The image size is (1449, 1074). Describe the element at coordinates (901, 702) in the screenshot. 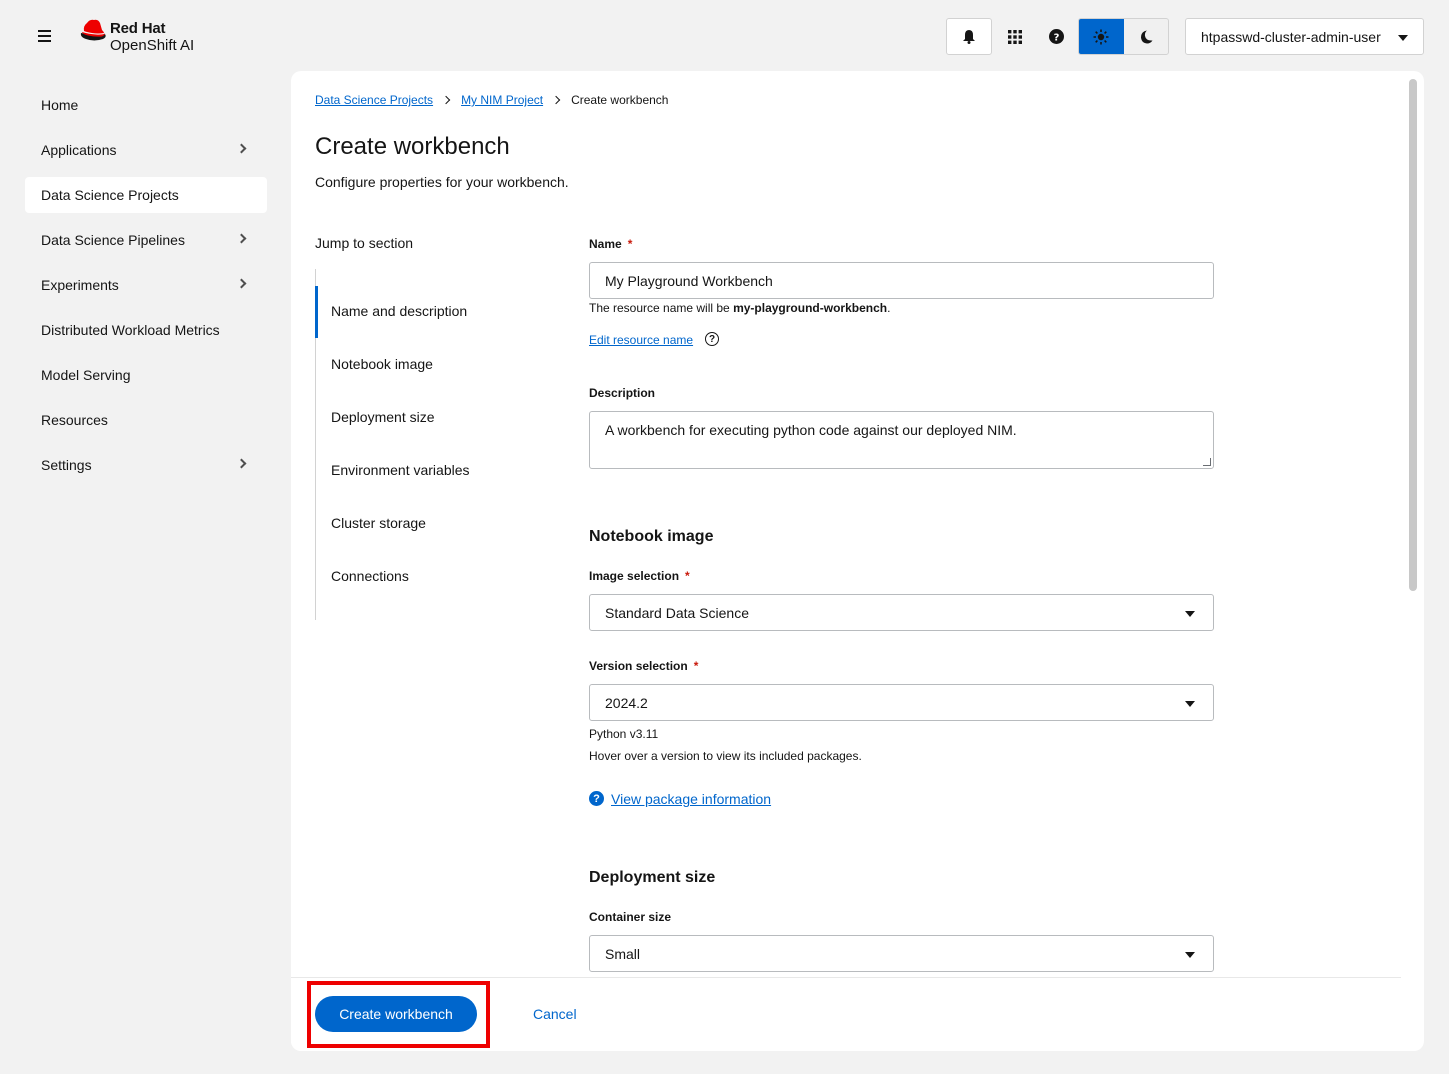

I see `version-selection-dropdown: 2024.2` at that location.